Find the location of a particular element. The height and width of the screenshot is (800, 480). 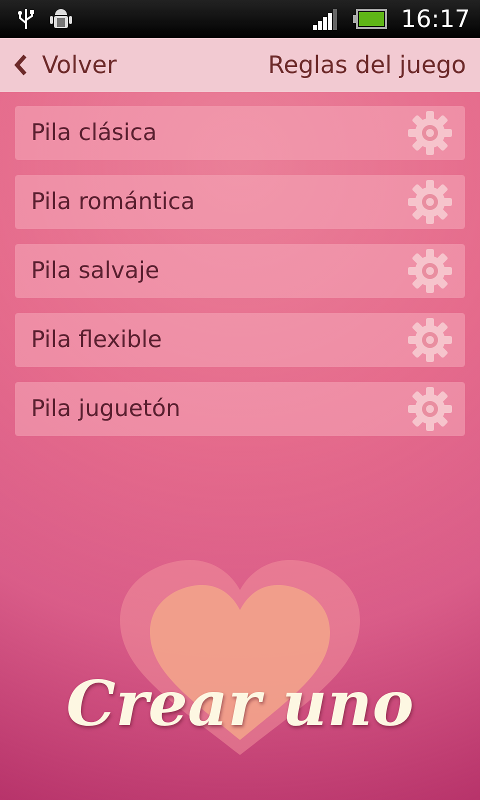

clock: 16:17 is located at coordinates (435, 19).